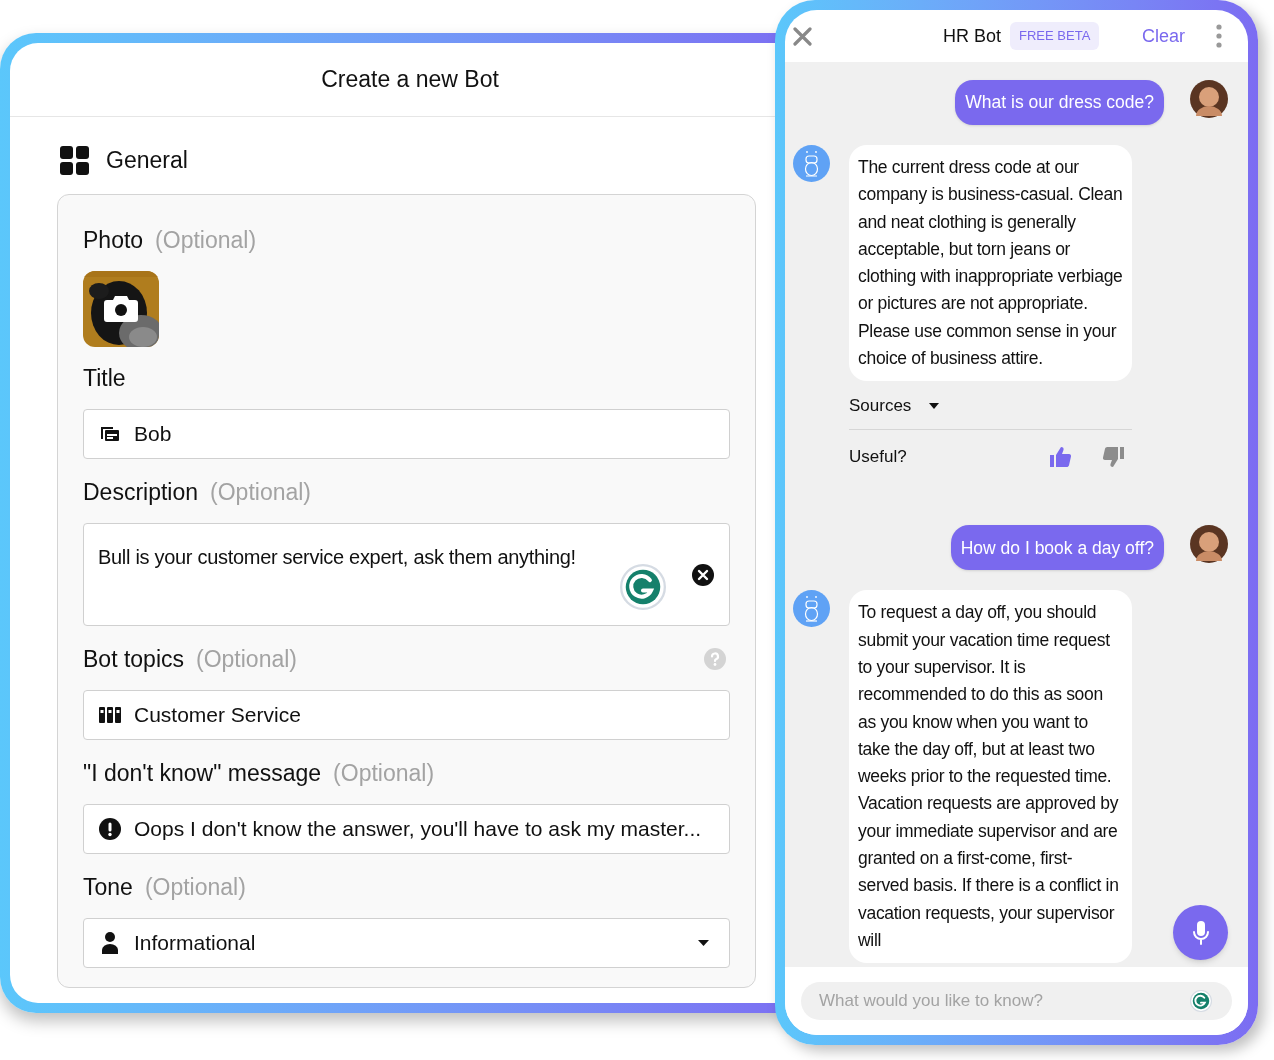  What do you see at coordinates (1057, 548) in the screenshot?
I see `user-message: How do I book a day off?` at bounding box center [1057, 548].